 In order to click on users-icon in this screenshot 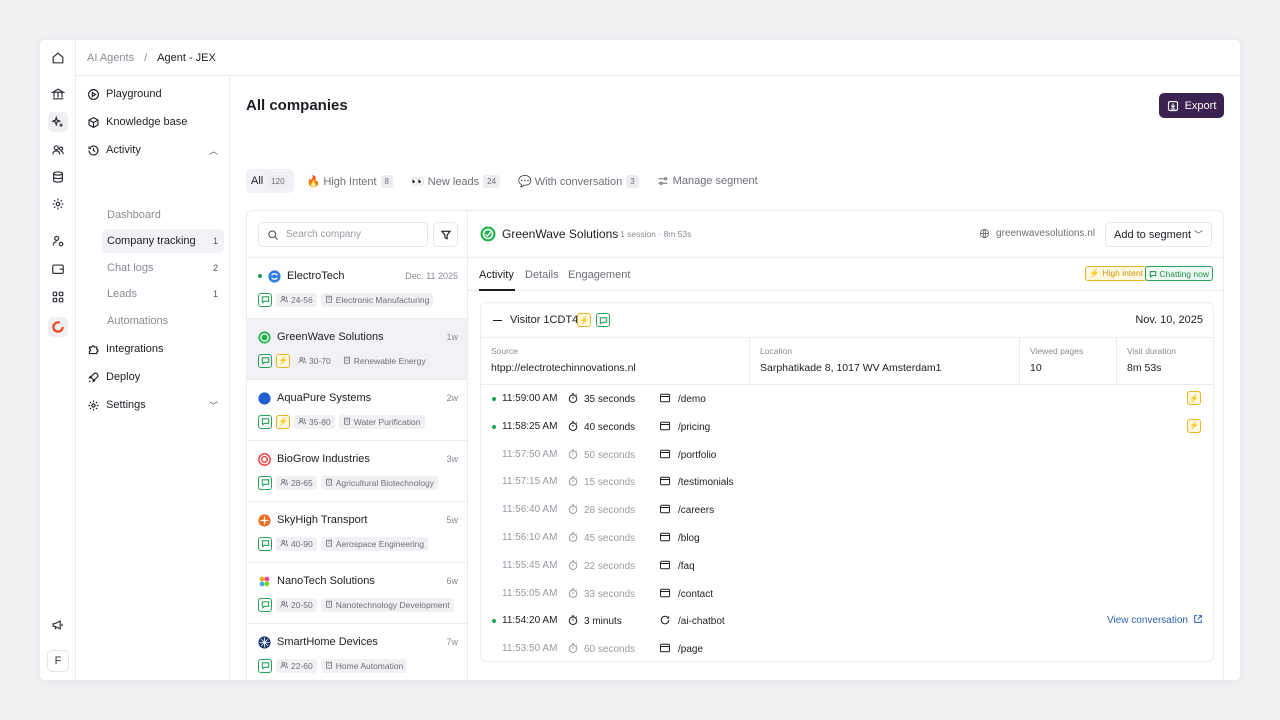, I will do `click(58, 150)`.